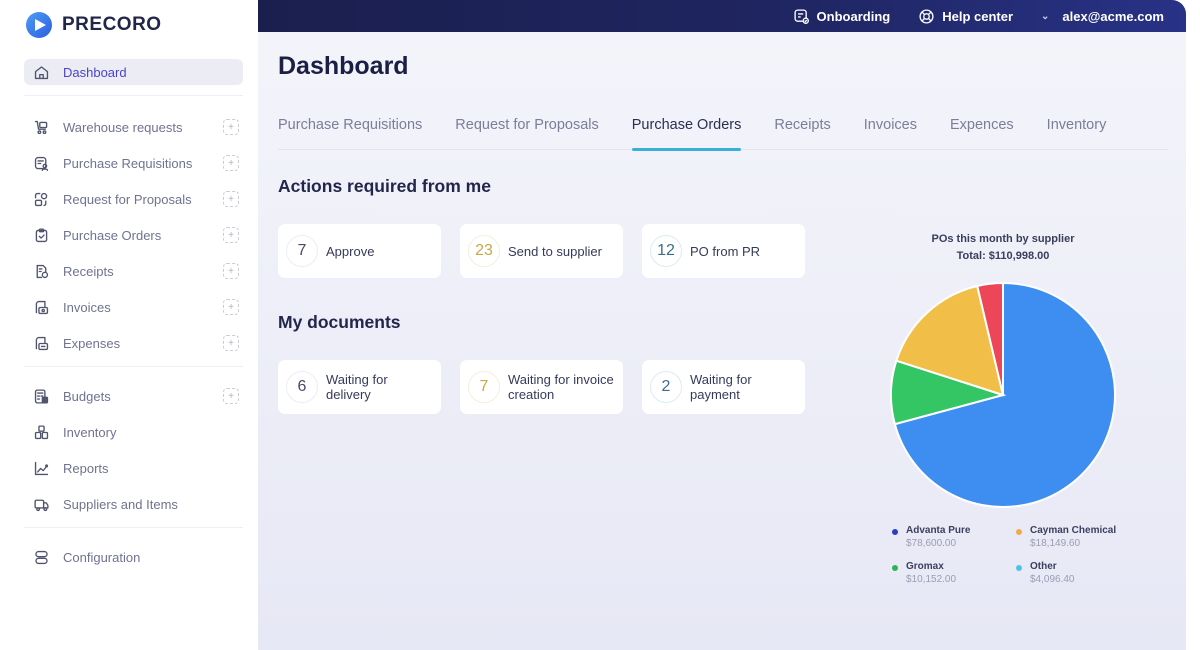 The height and width of the screenshot is (650, 1200). I want to click on sidebar-item-warehouse-requests: Warehouse requests +, so click(133, 127).